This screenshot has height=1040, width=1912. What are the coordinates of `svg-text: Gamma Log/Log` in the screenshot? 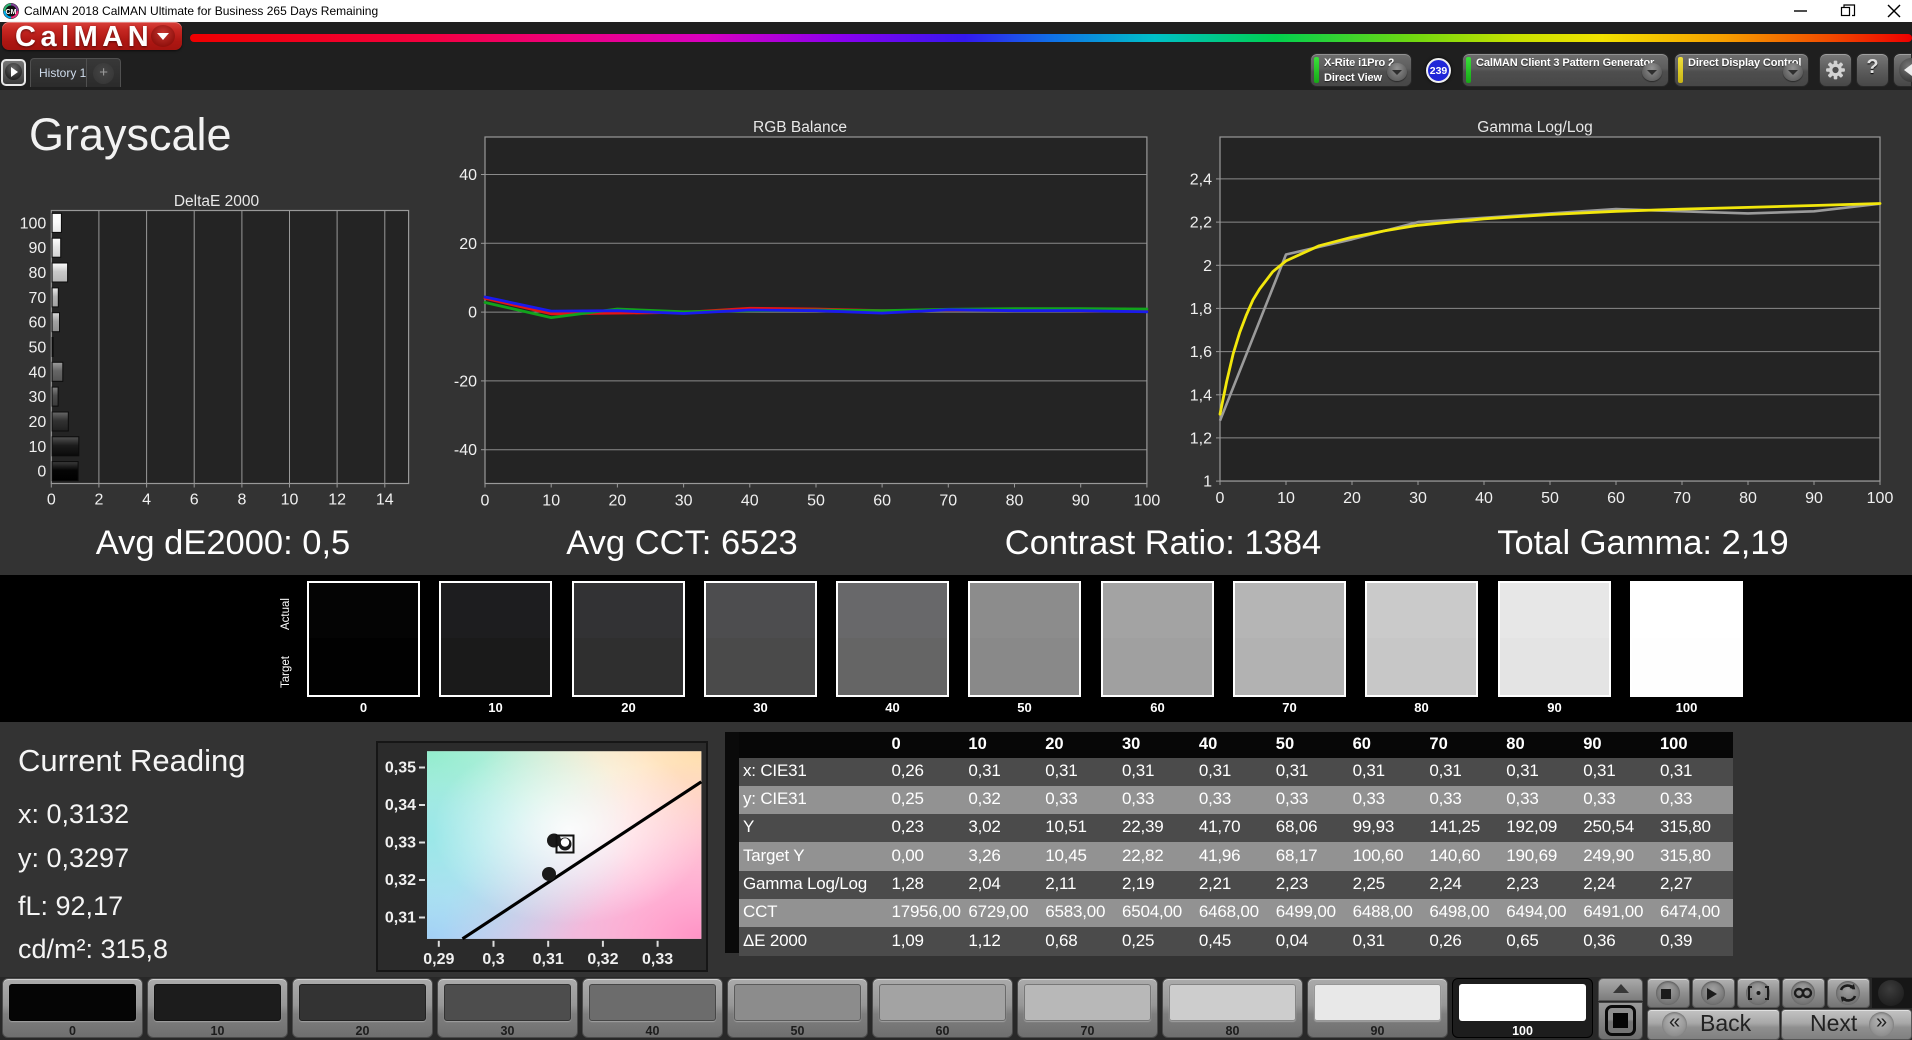 It's located at (1534, 127).